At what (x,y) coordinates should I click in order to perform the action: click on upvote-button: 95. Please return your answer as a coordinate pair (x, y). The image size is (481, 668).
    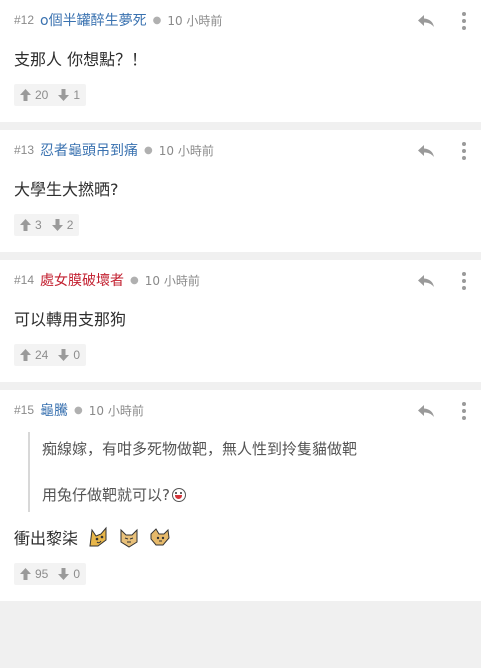
    Looking at the image, I should click on (34, 574).